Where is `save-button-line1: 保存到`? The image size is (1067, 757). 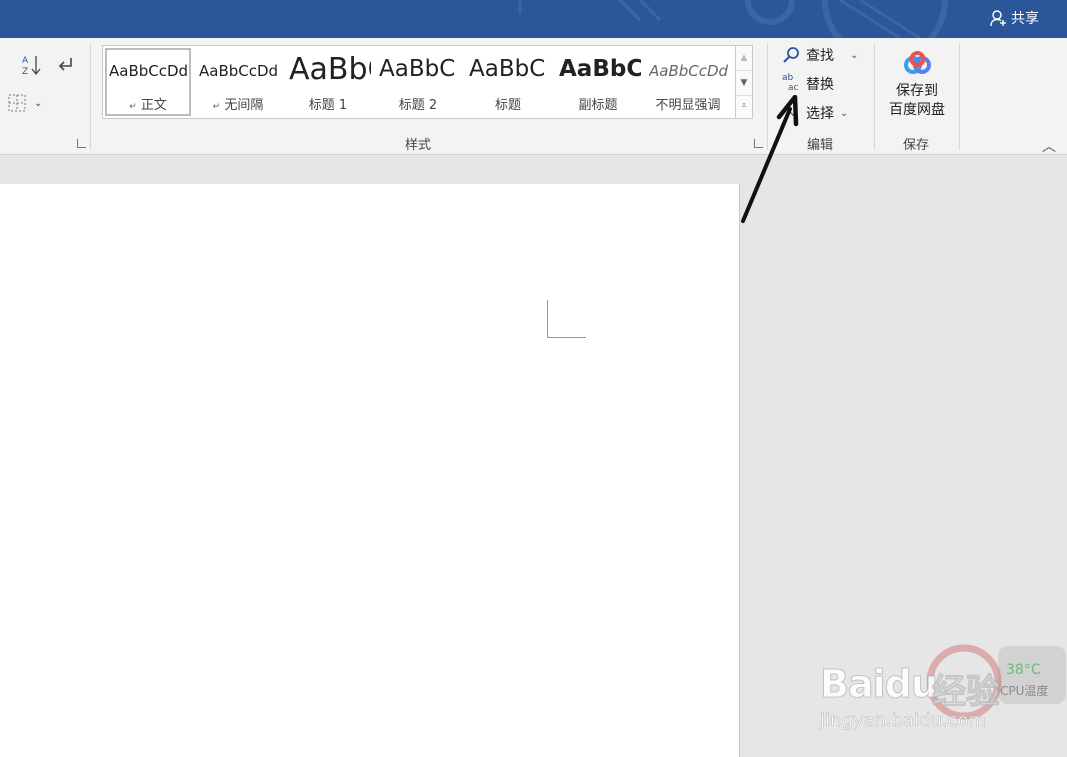
save-button-line1: 保存到 is located at coordinates (917, 91).